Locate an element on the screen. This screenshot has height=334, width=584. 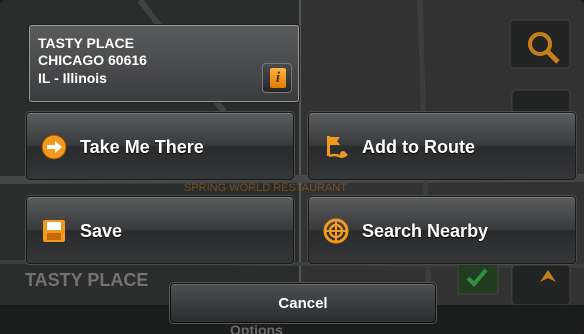
info-button: i is located at coordinates (277, 78).